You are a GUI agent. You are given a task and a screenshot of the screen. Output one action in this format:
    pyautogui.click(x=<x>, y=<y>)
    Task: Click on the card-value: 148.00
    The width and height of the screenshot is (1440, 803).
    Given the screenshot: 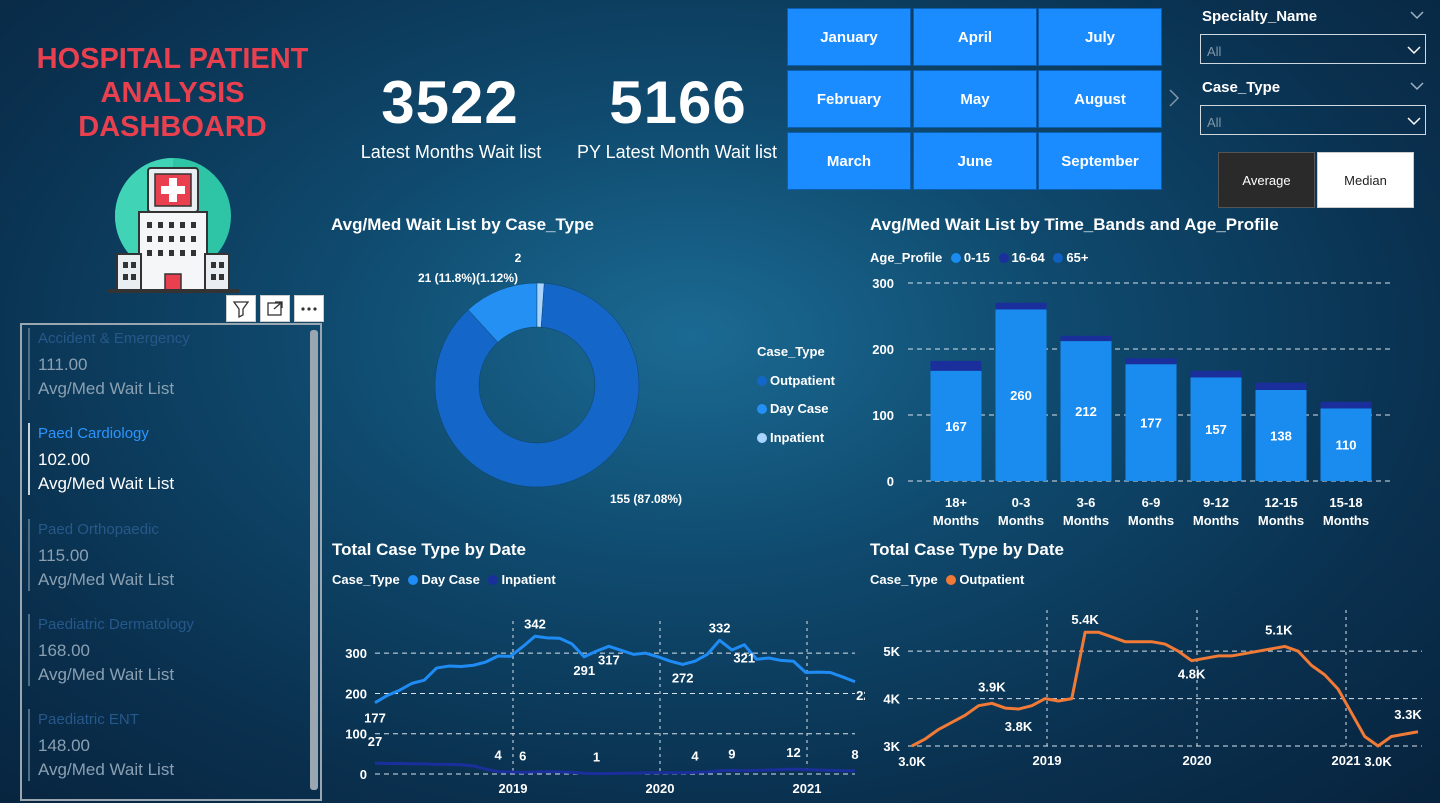 What is the action you would take?
    pyautogui.click(x=64, y=746)
    